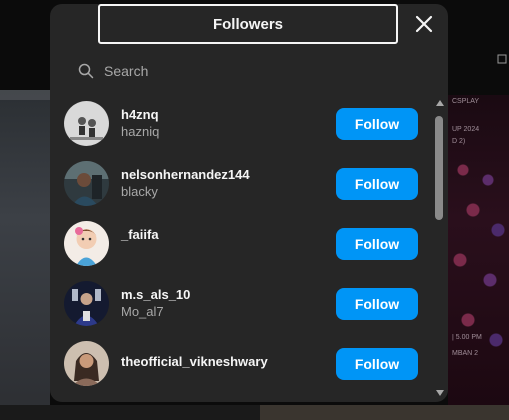  Describe the element at coordinates (139, 191) in the screenshot. I see `follower-full-name: blacky` at that location.